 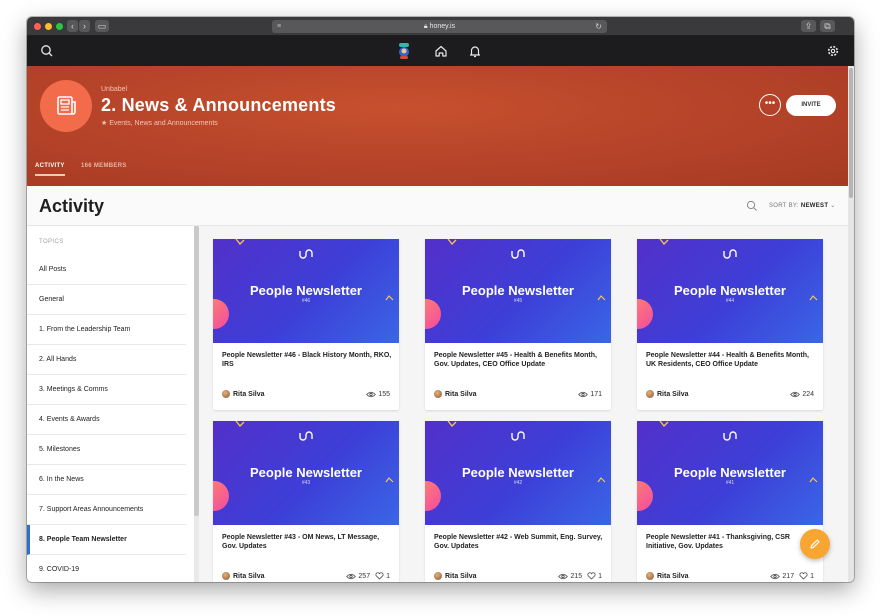 I want to click on post-thumbnail: People Newsletter #42, so click(x=518, y=473).